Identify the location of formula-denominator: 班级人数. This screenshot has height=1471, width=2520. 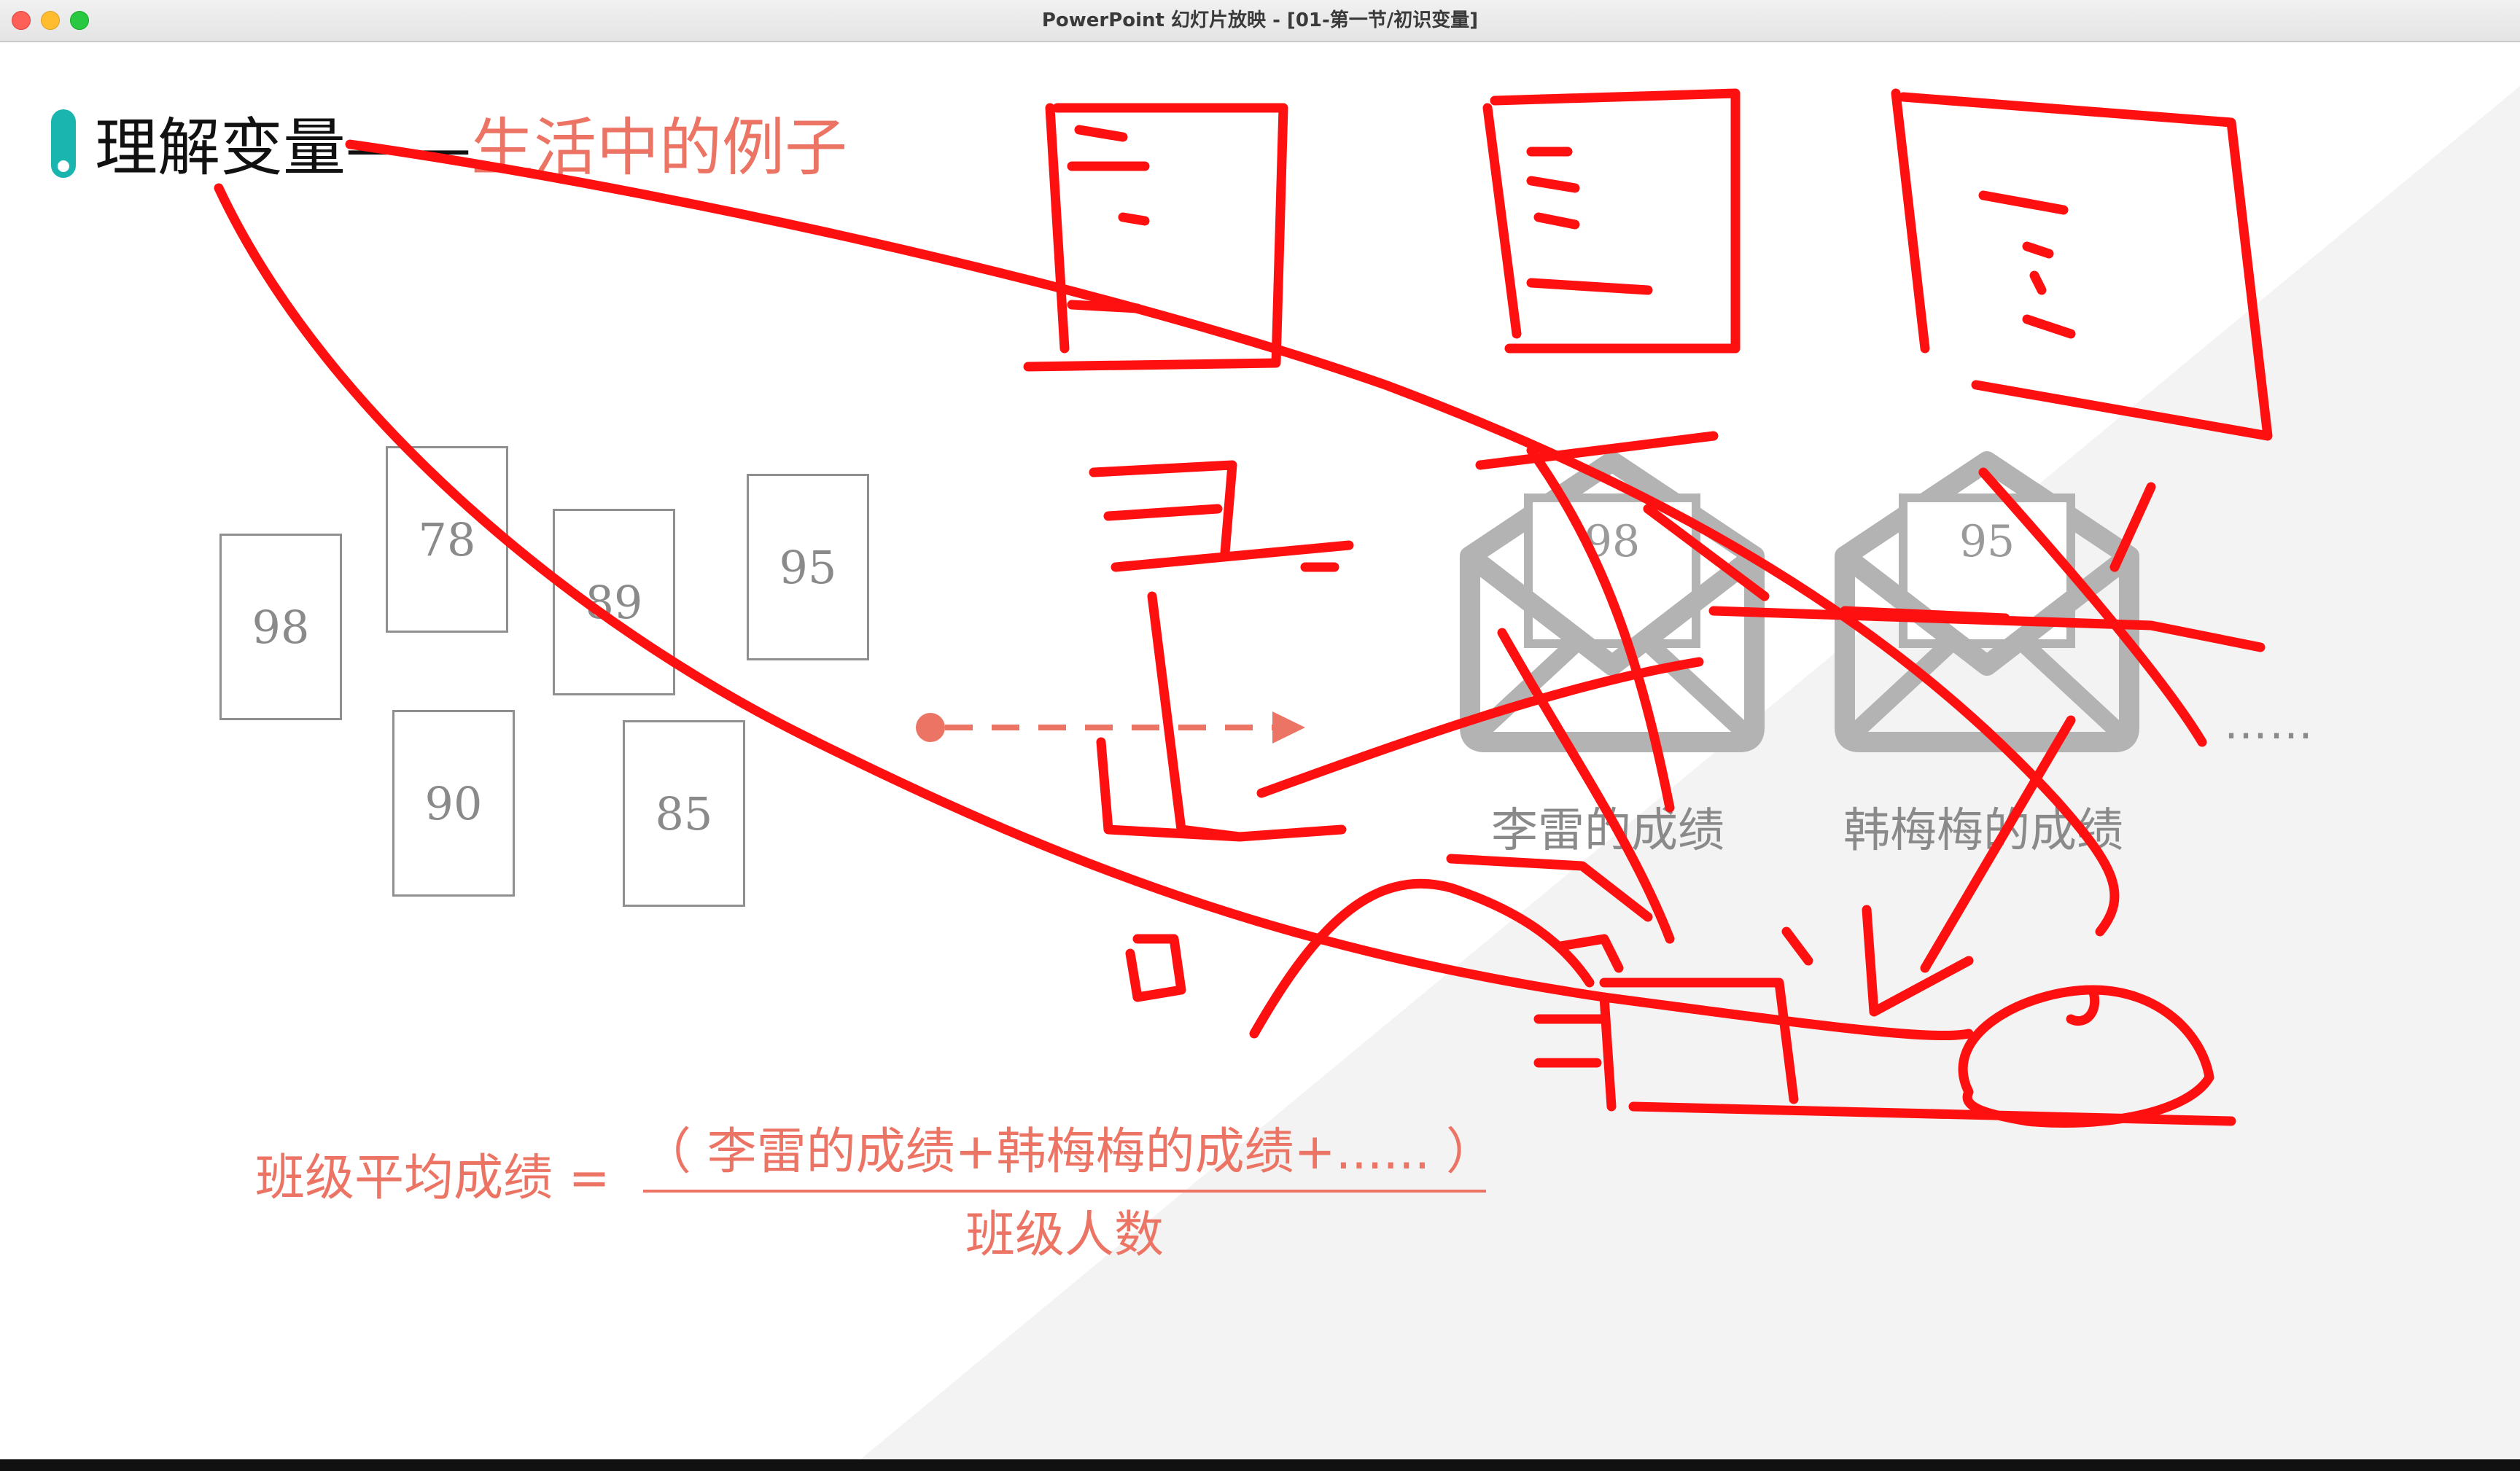
(1064, 1235).